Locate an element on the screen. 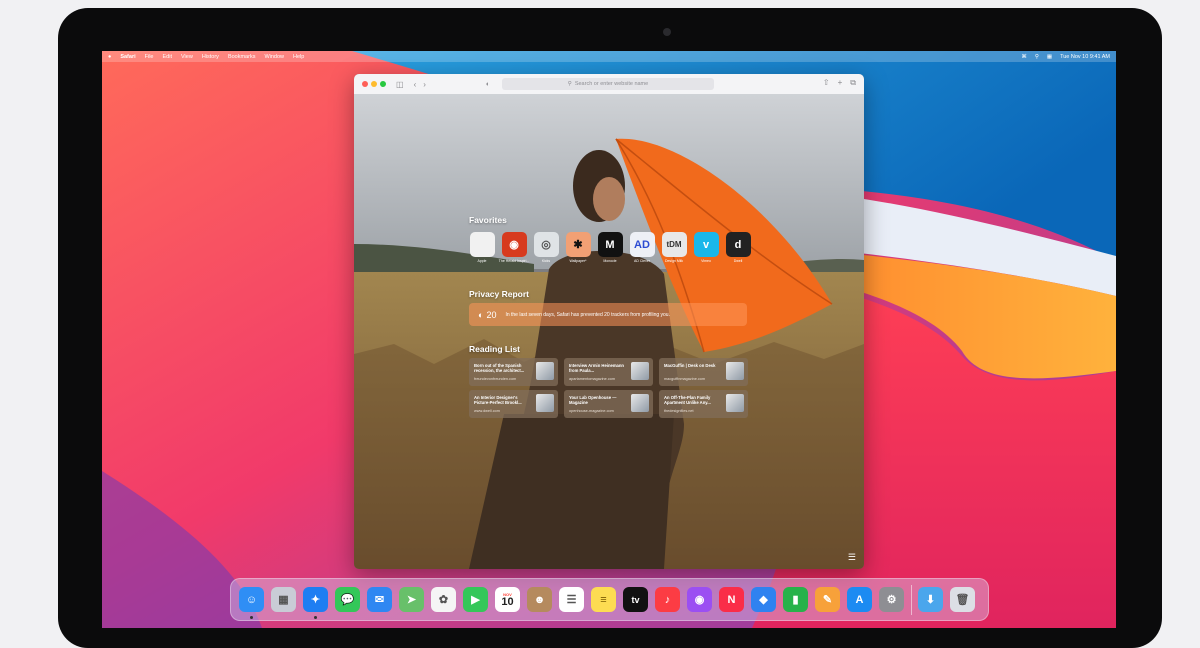 Image resolution: width=1200 pixels, height=648 pixels. menu-bookmarks: Bookmarks is located at coordinates (242, 57).